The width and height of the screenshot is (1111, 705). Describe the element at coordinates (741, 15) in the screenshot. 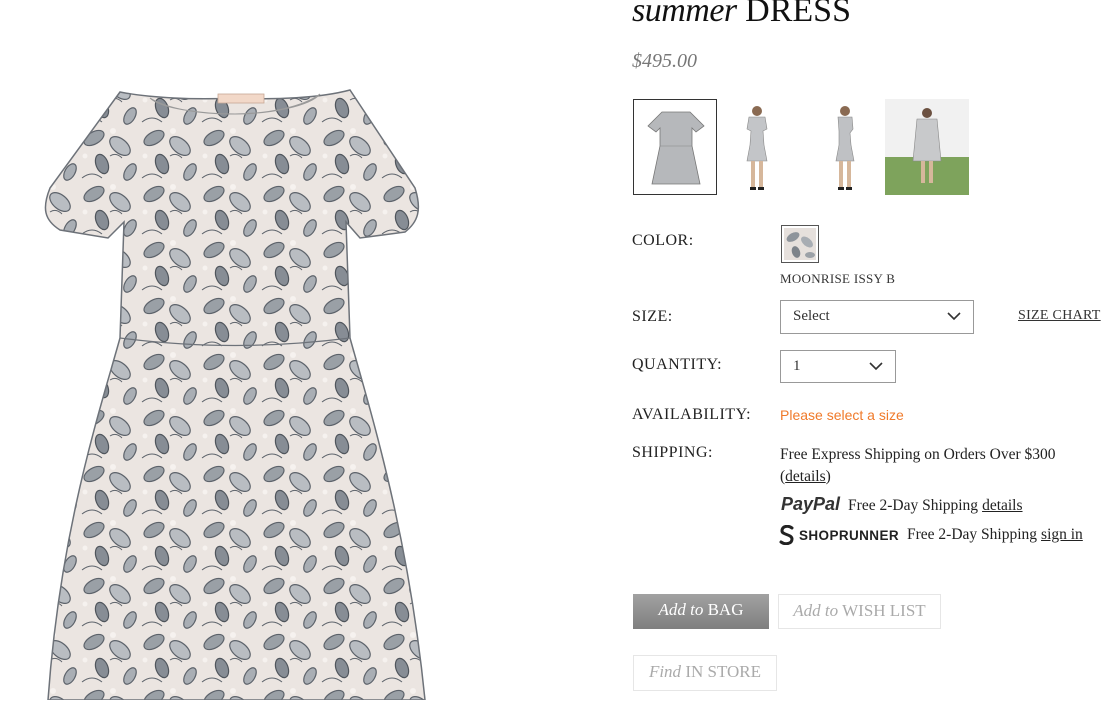

I see `product-title: summer DRESS` at that location.